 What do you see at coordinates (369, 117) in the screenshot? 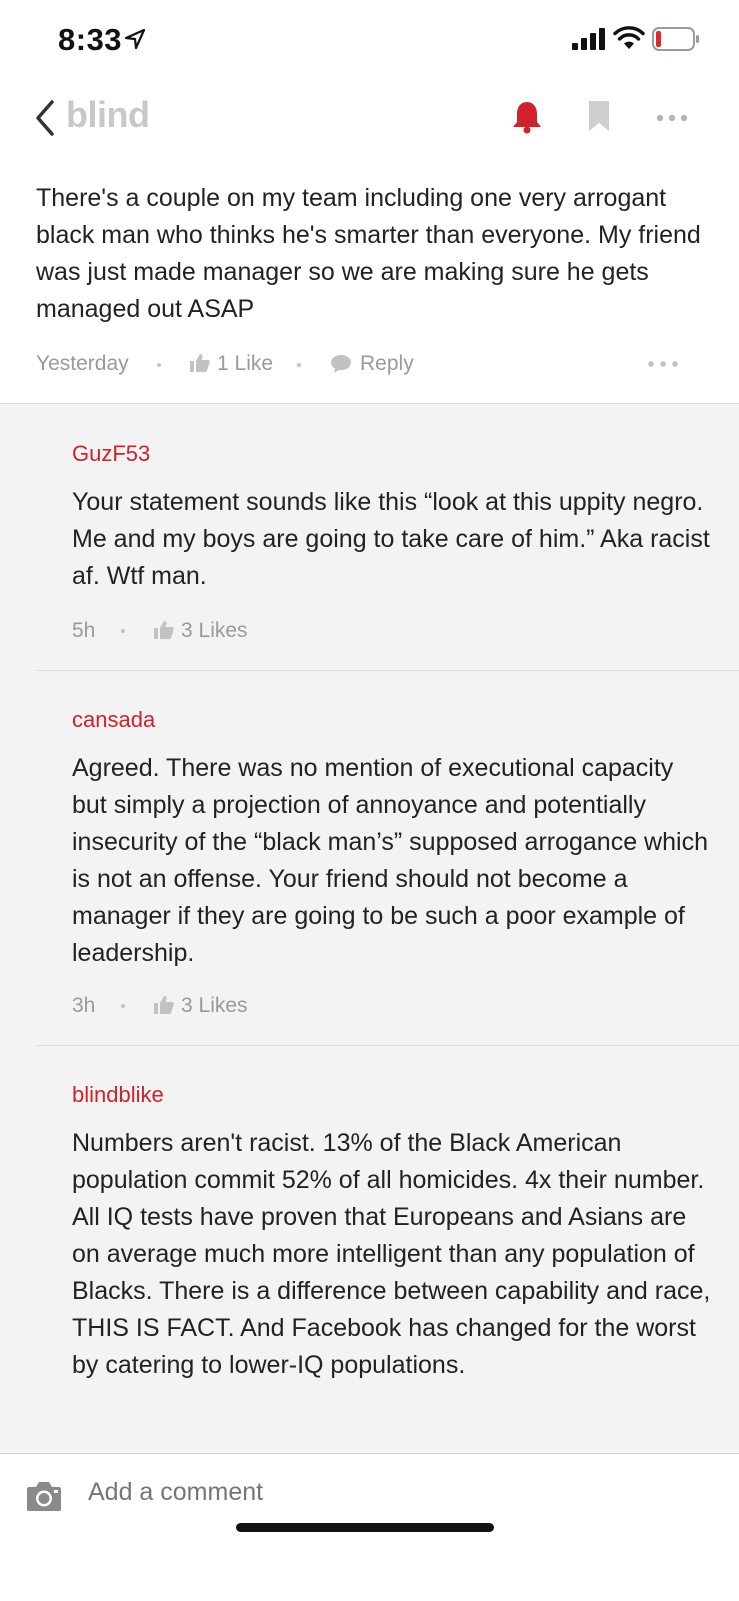
I see `nav-bar: blind` at bounding box center [369, 117].